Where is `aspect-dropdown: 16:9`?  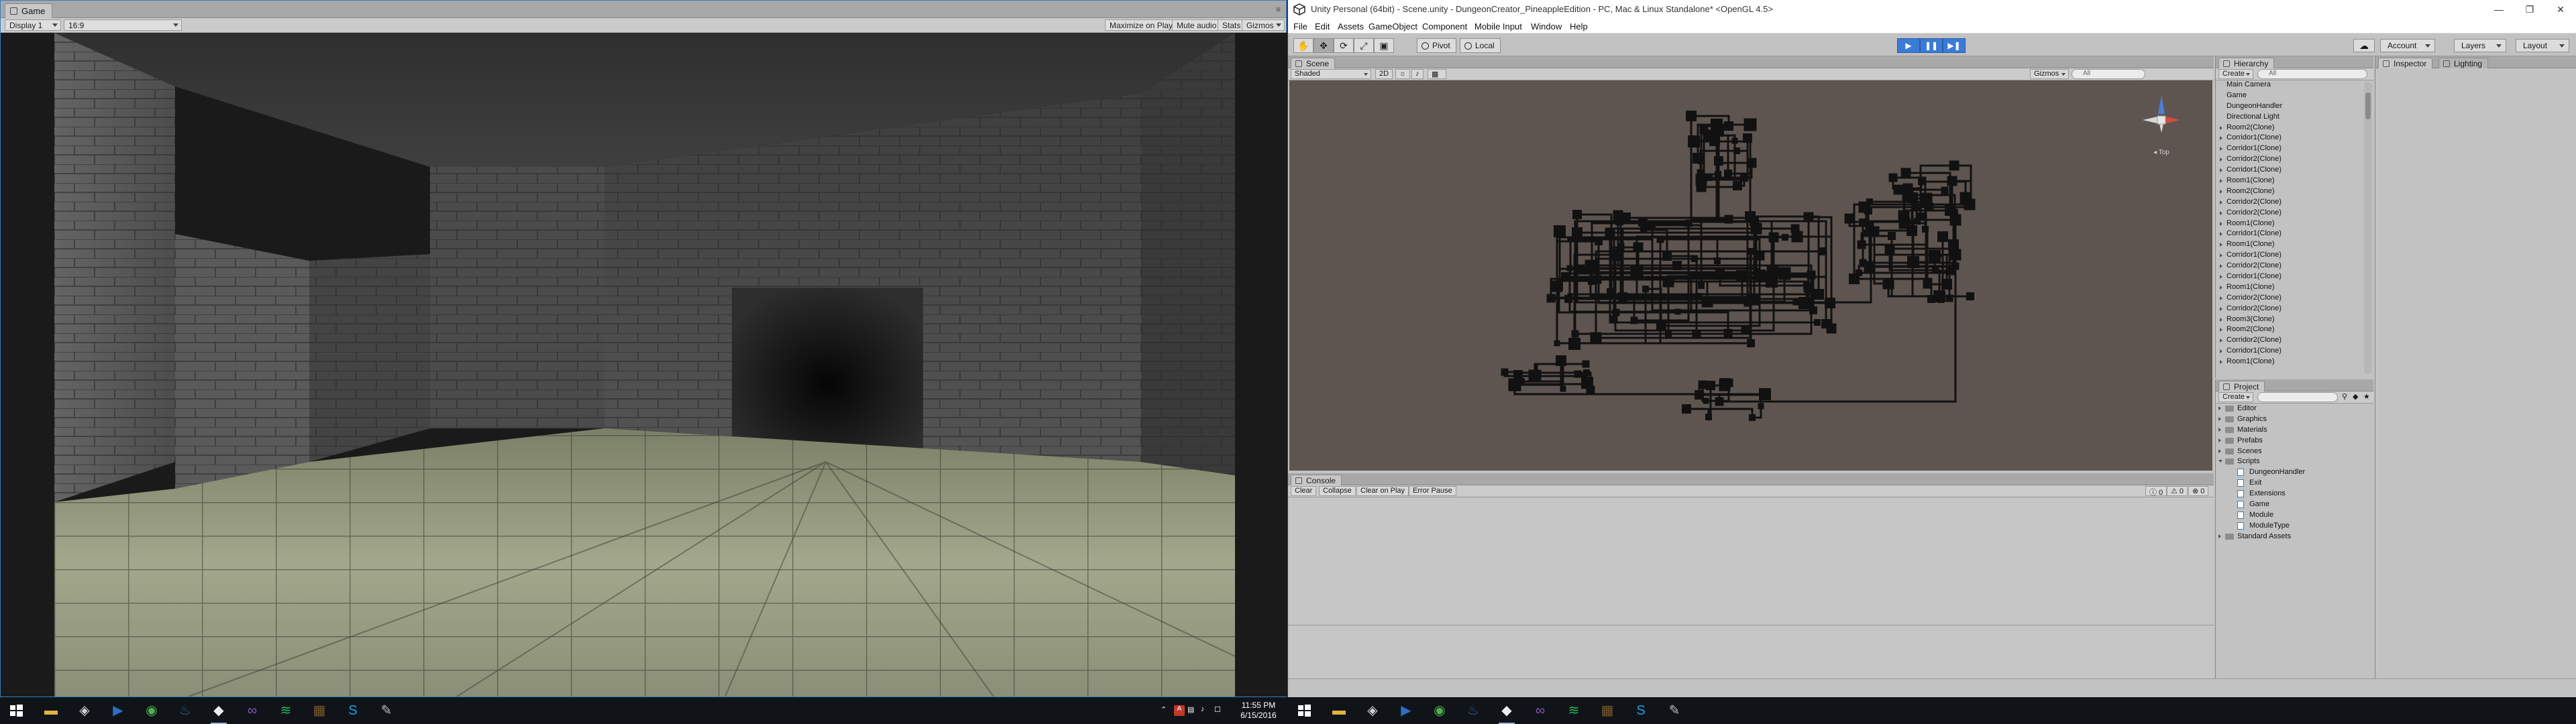 aspect-dropdown: 16:9 is located at coordinates (123, 25).